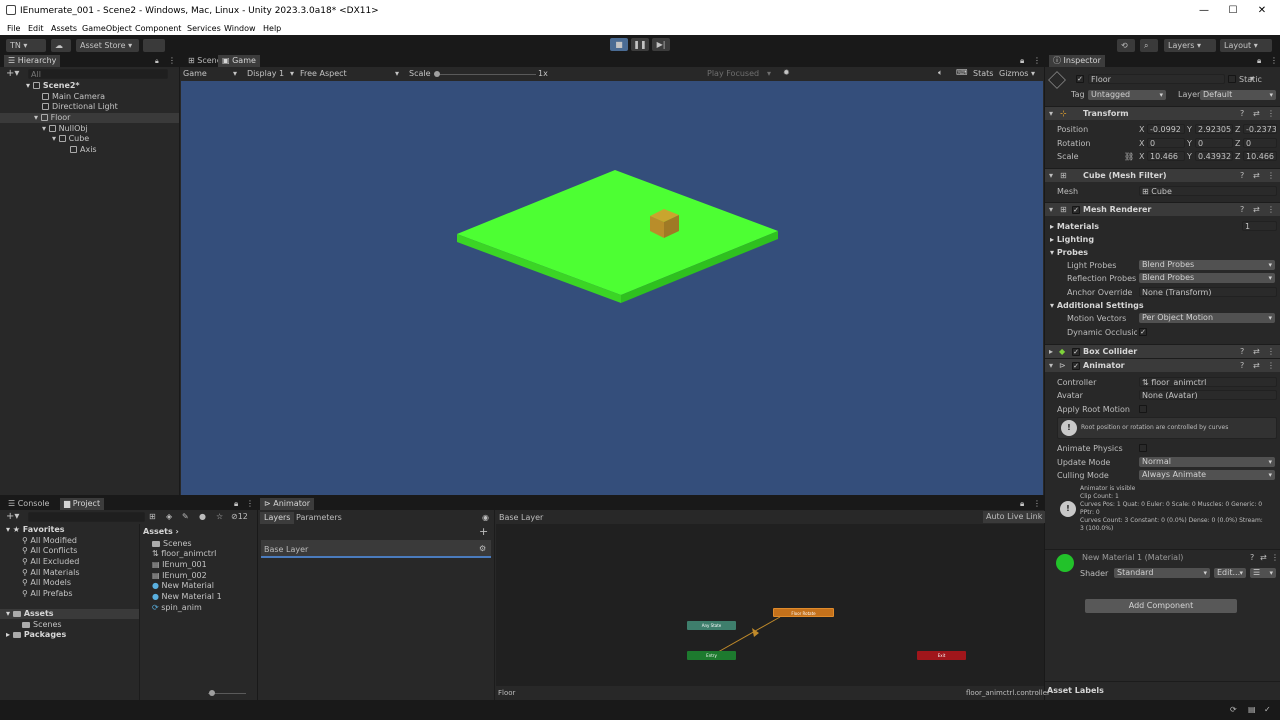  Describe the element at coordinates (1214, 129) in the screenshot. I see `position-y-field: 2.92305` at that location.